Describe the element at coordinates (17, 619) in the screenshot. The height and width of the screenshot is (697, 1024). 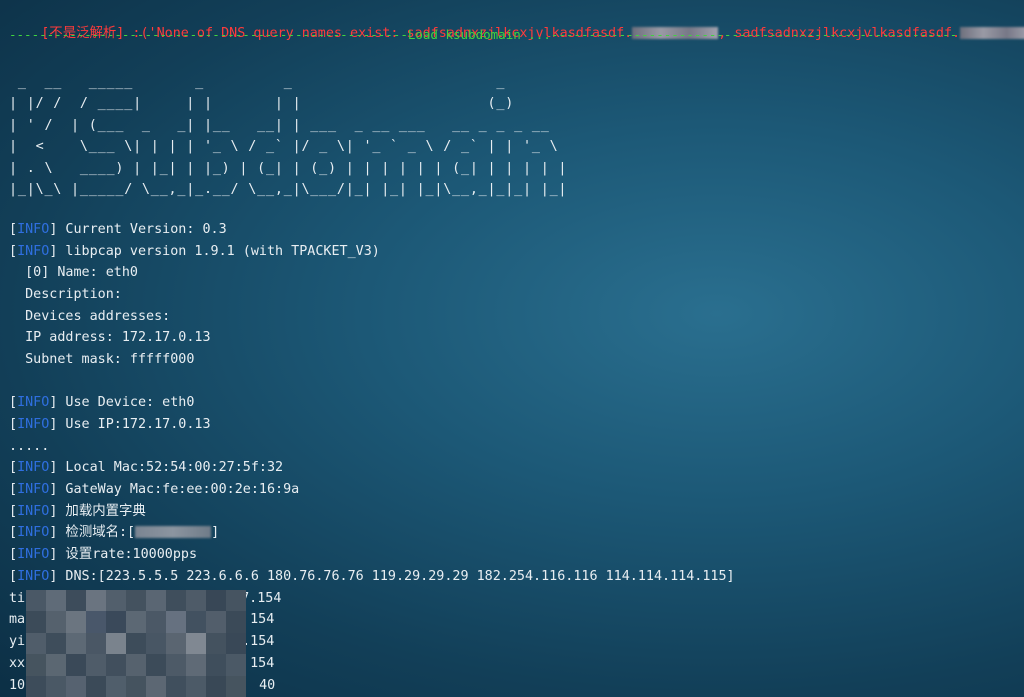
I see `result-left: ma` at that location.